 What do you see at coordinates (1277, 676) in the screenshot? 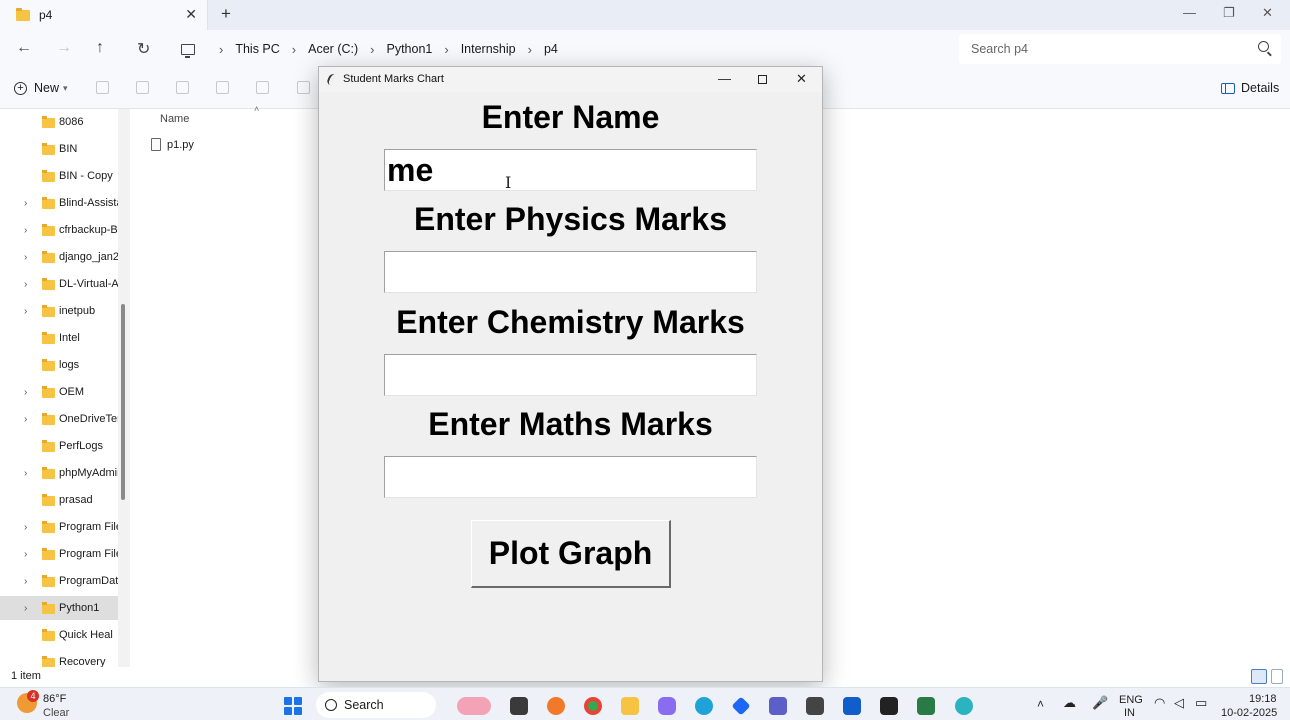
I see `tiles-view-icon` at bounding box center [1277, 676].